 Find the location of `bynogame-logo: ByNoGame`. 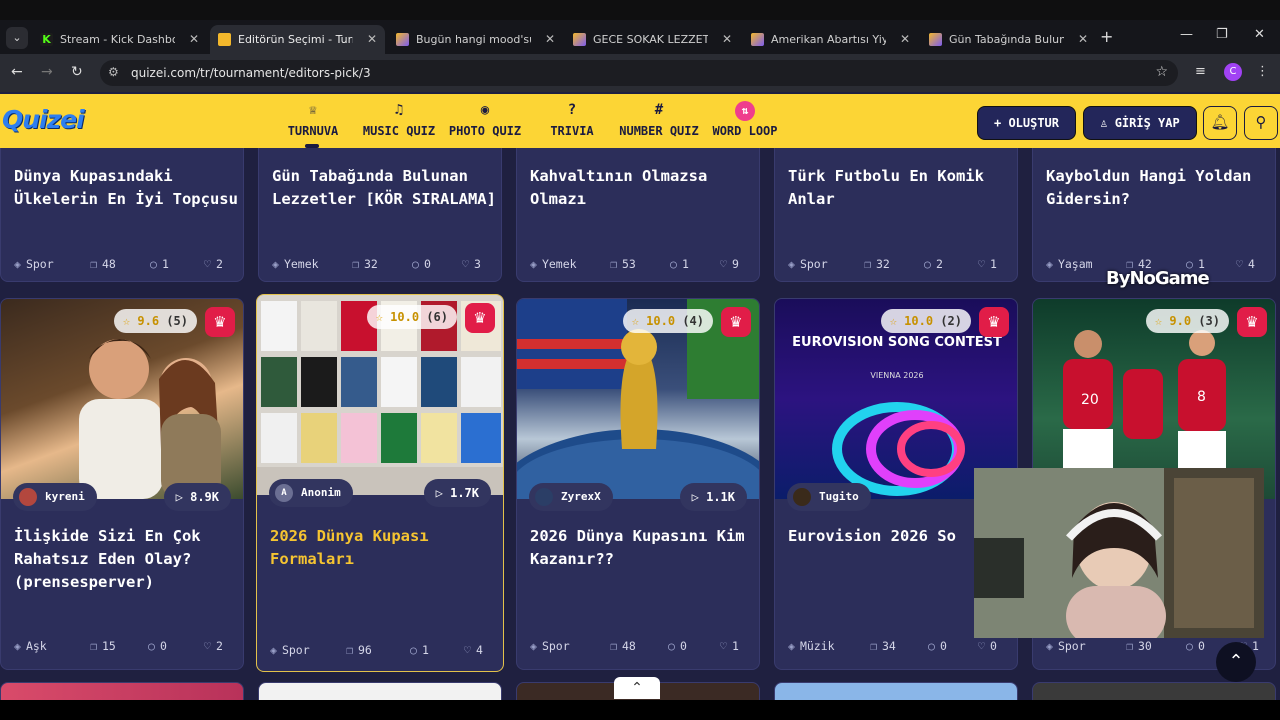

bynogame-logo: ByNoGame is located at coordinates (1158, 278).